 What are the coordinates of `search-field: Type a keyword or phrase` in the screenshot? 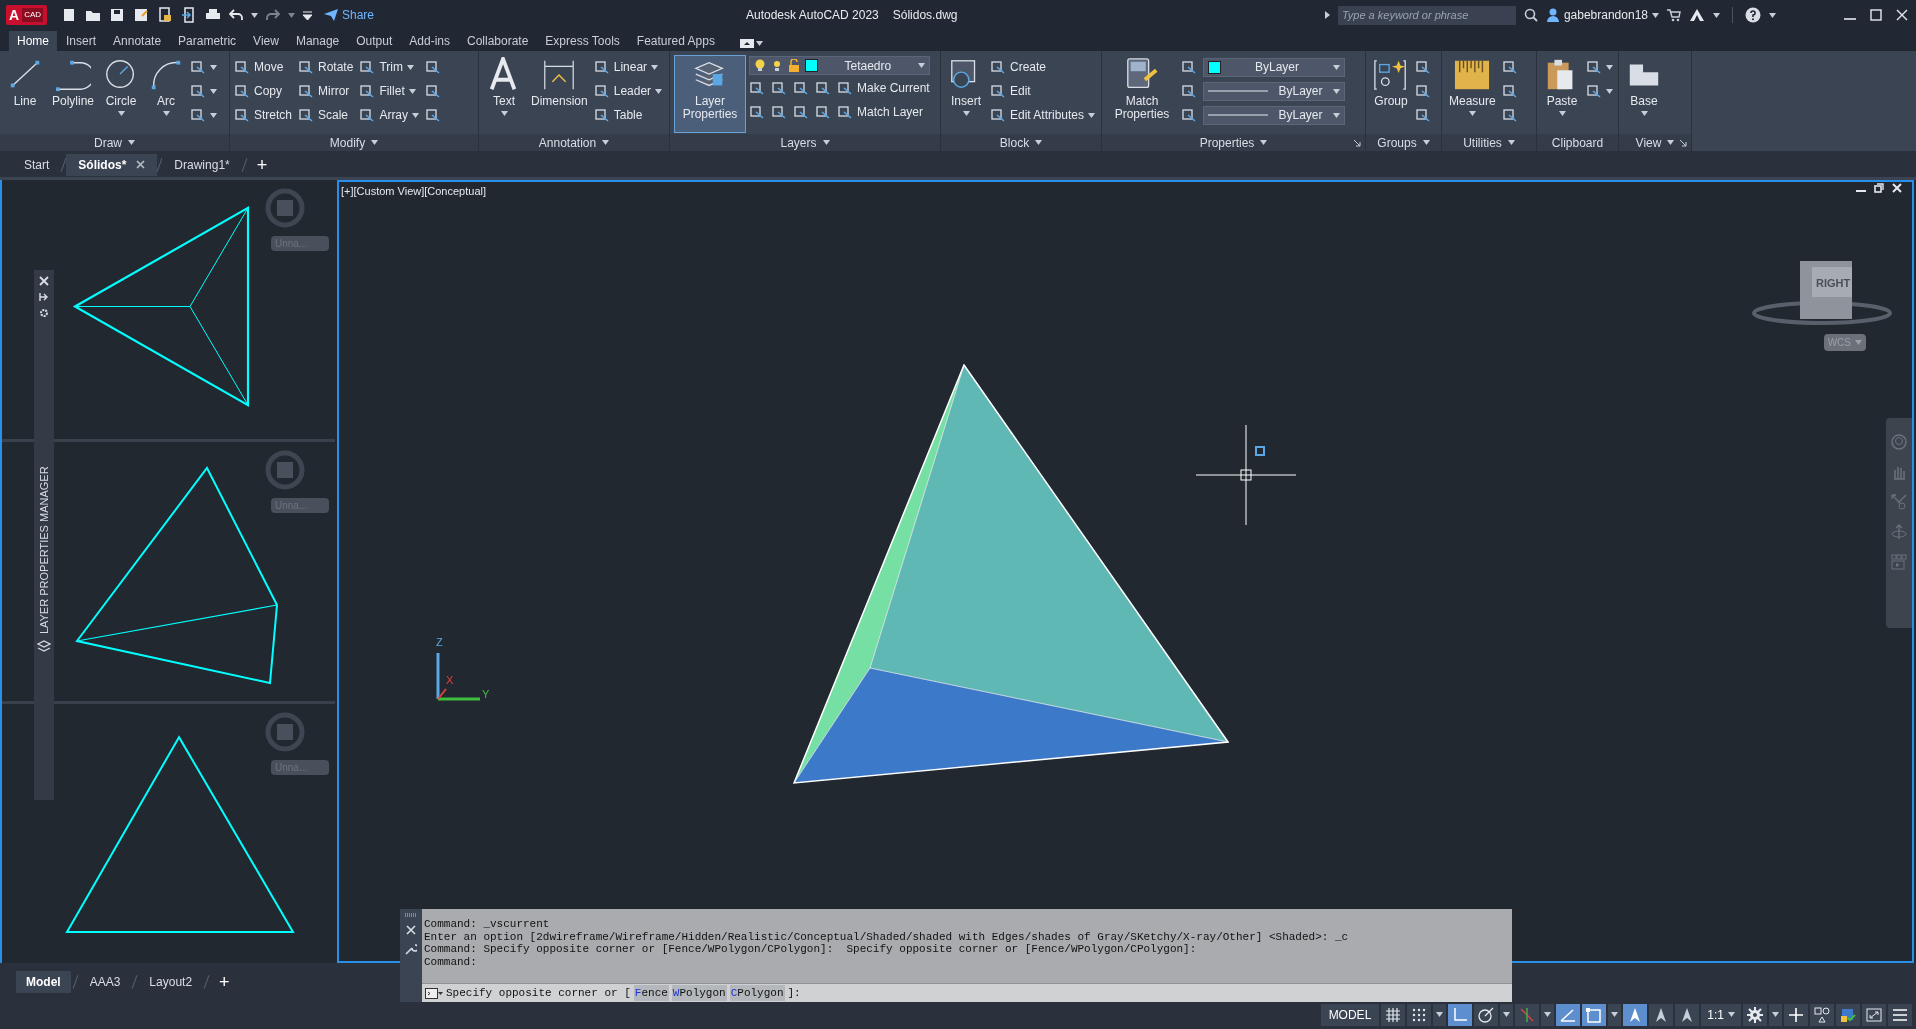 It's located at (1426, 15).